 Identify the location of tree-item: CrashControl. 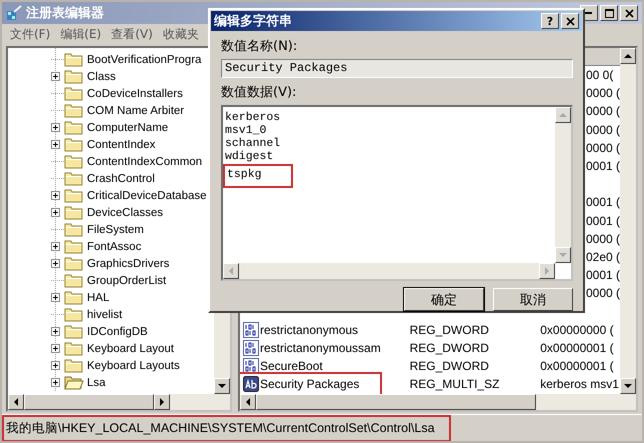
(121, 178).